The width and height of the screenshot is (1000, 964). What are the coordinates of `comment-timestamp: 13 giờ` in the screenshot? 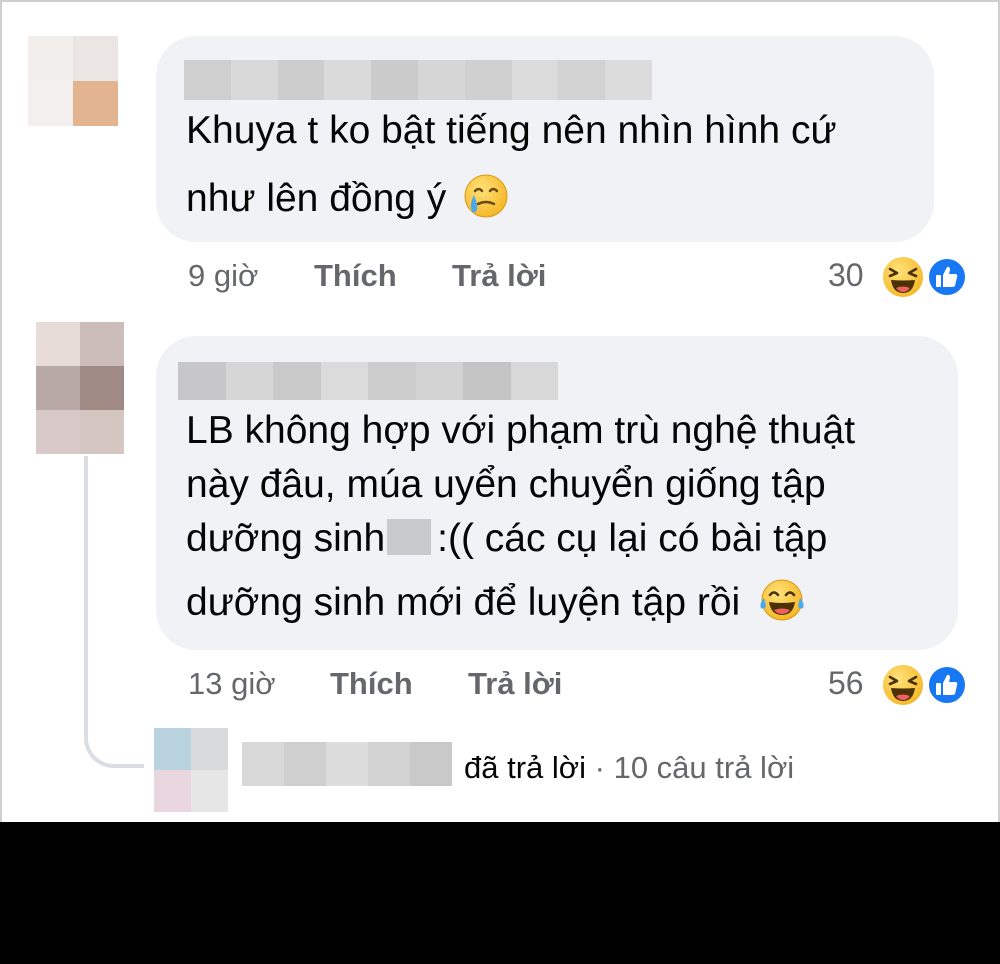 It's located at (232, 683).